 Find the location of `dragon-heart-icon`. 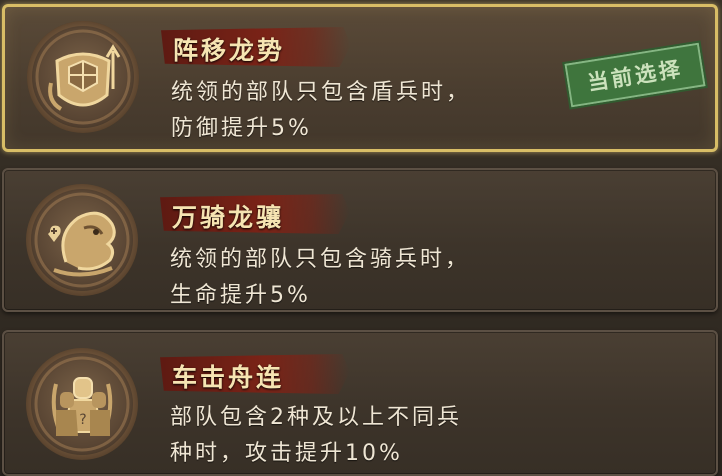

dragon-heart-icon is located at coordinates (82, 240).